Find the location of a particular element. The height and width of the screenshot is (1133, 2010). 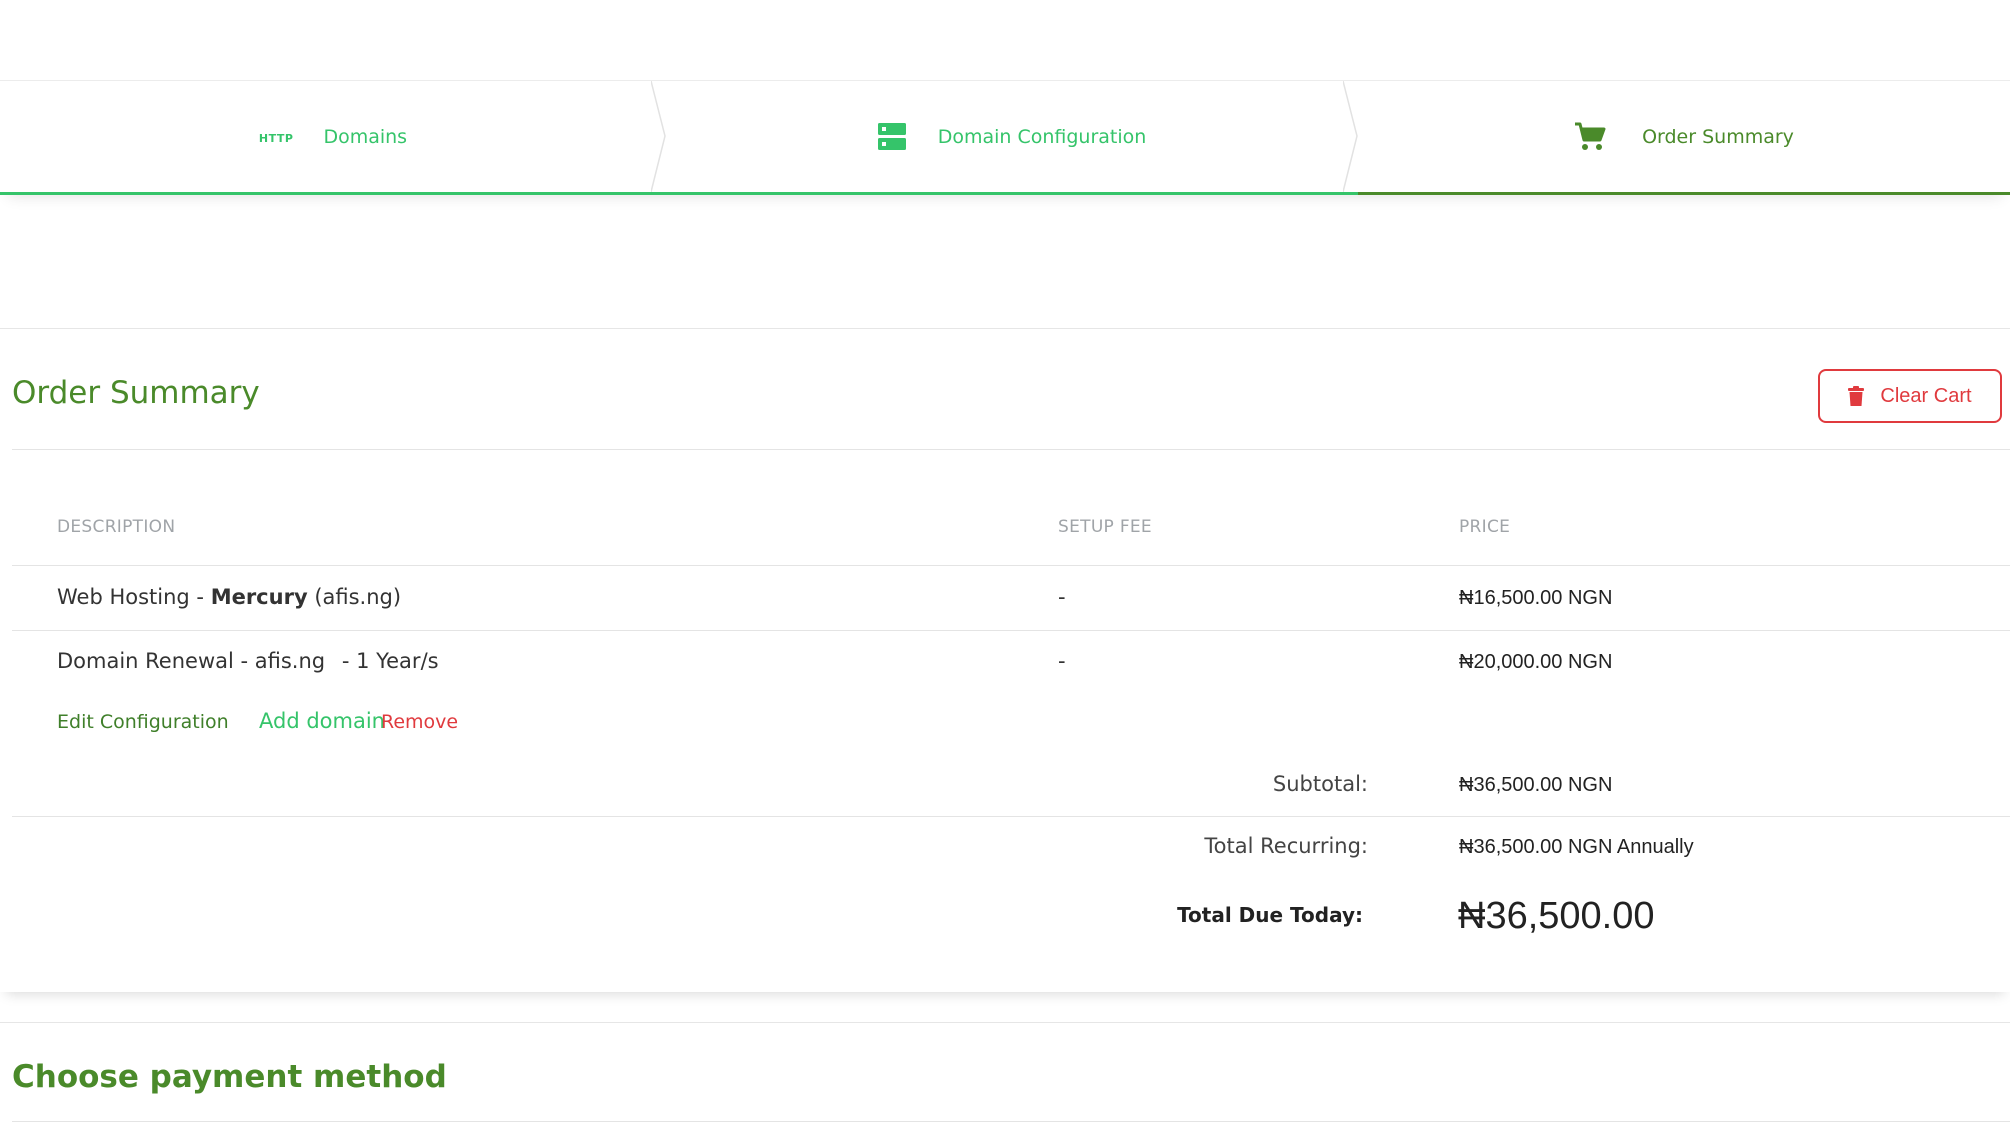

cart-icon is located at coordinates (1590, 137).